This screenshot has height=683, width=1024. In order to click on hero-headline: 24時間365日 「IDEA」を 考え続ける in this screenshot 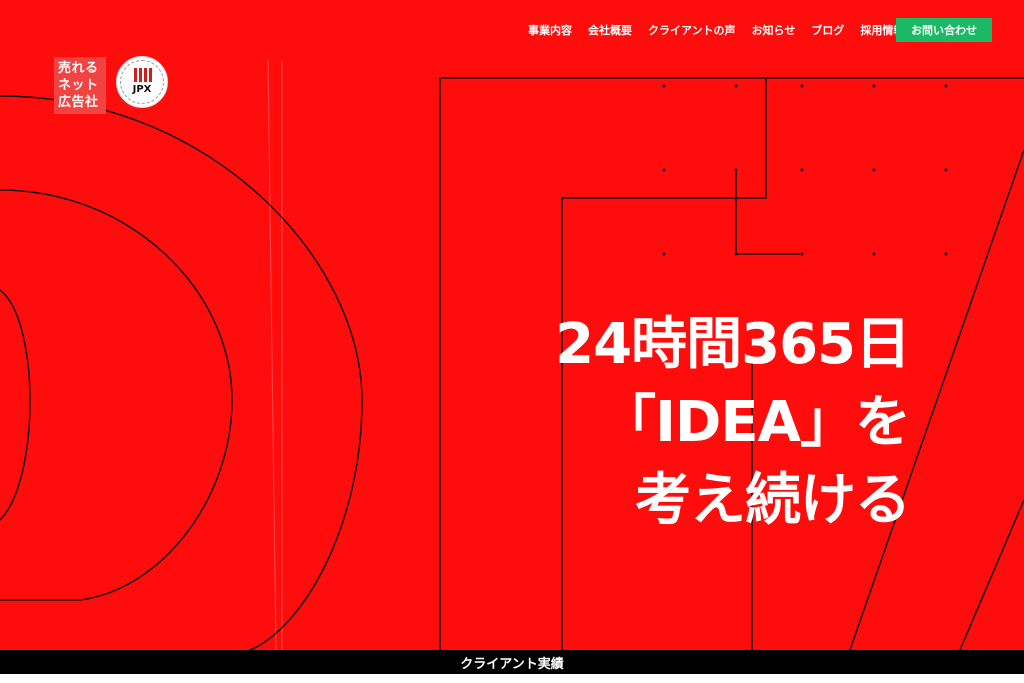, I will do `click(733, 423)`.